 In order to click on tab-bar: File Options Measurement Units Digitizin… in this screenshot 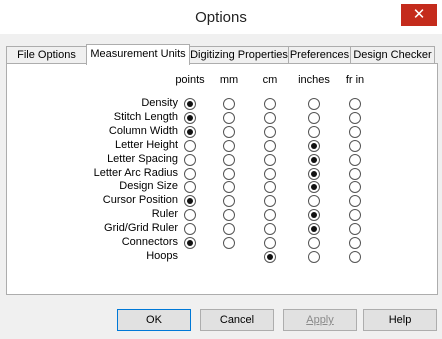, I will do `click(222, 54)`.